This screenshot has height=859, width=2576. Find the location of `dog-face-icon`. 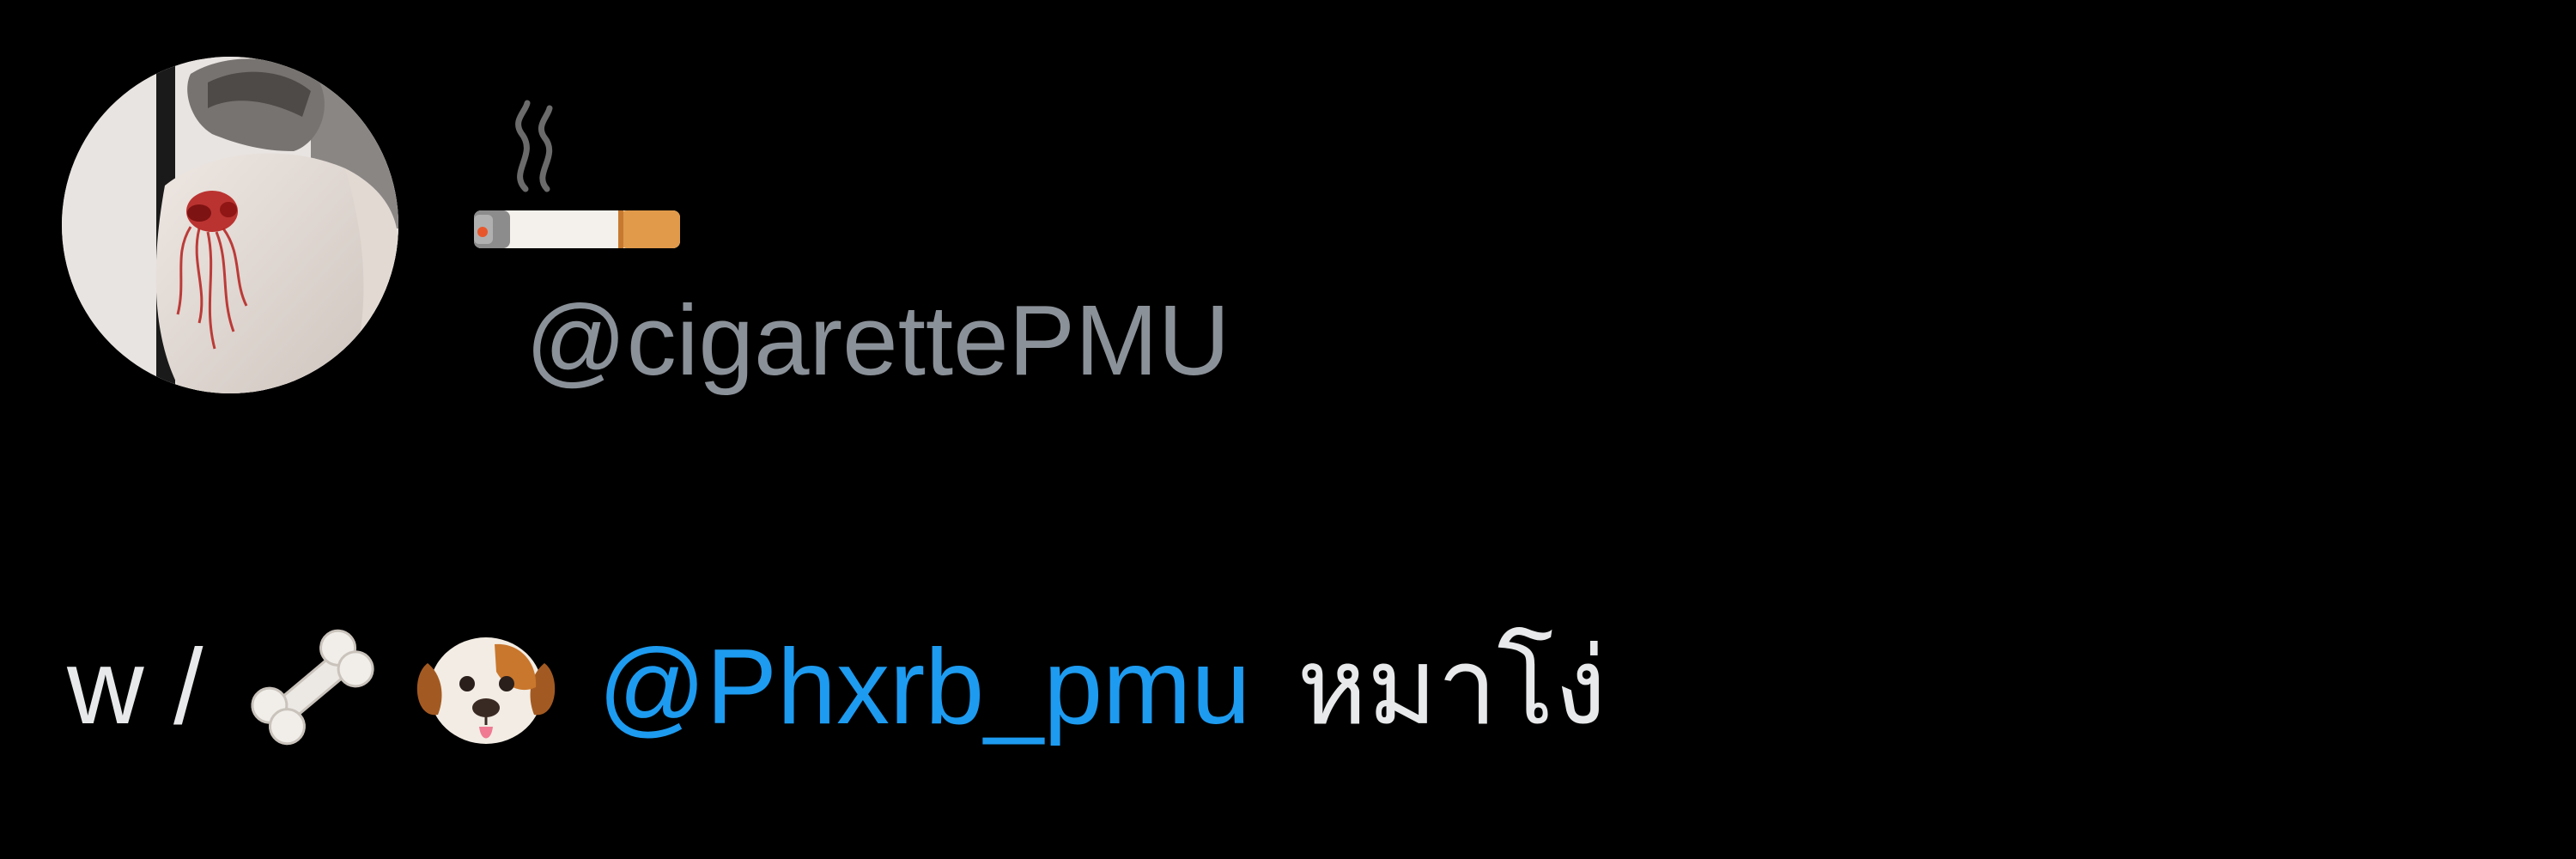

dog-face-icon is located at coordinates (486, 687).